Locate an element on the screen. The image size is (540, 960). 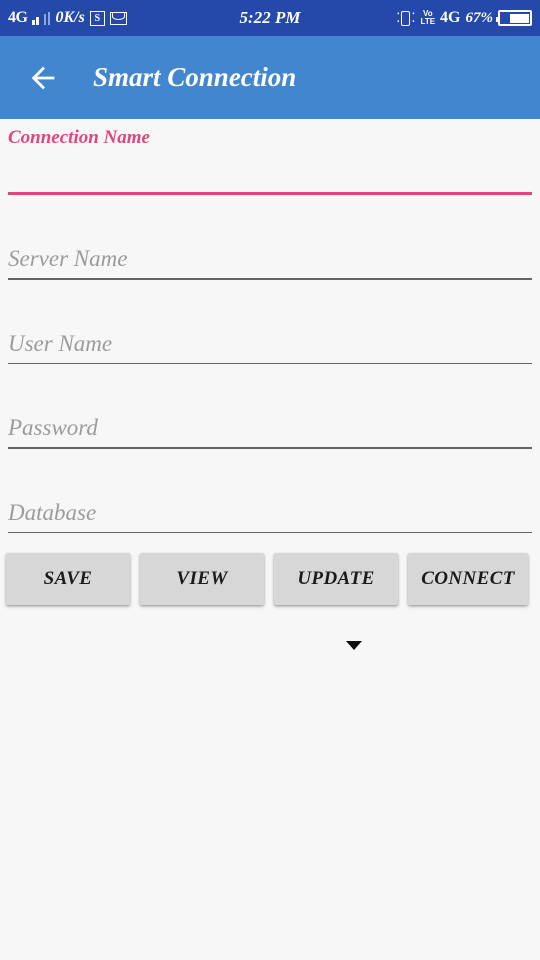
field-database: Database is located at coordinates (270, 507).